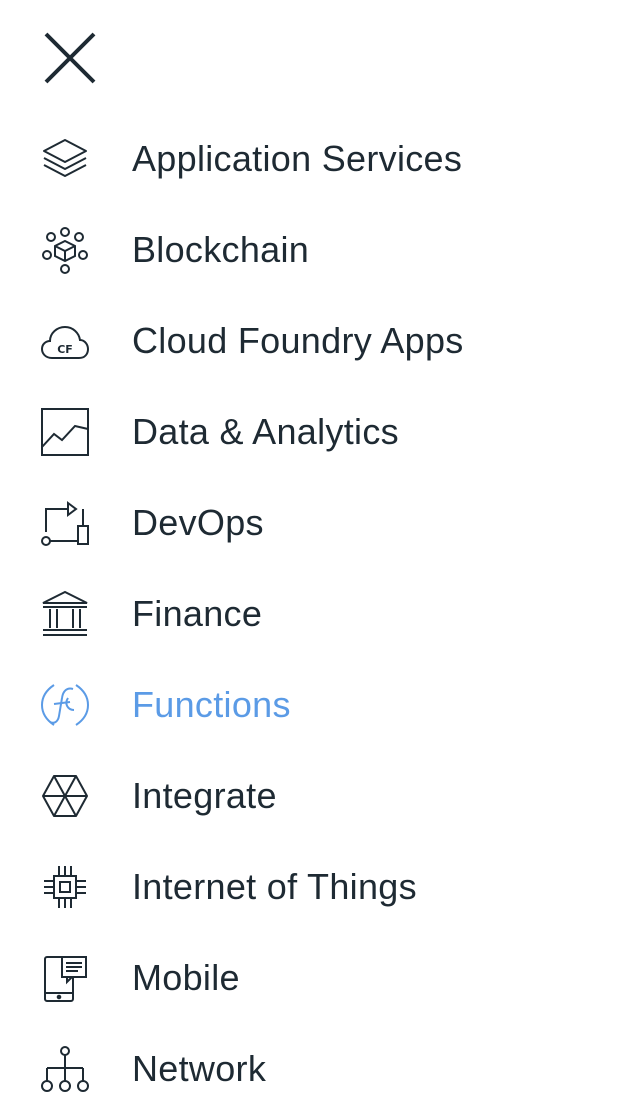 The width and height of the screenshot is (634, 1112). What do you see at coordinates (65, 523) in the screenshot?
I see `devops-icon` at bounding box center [65, 523].